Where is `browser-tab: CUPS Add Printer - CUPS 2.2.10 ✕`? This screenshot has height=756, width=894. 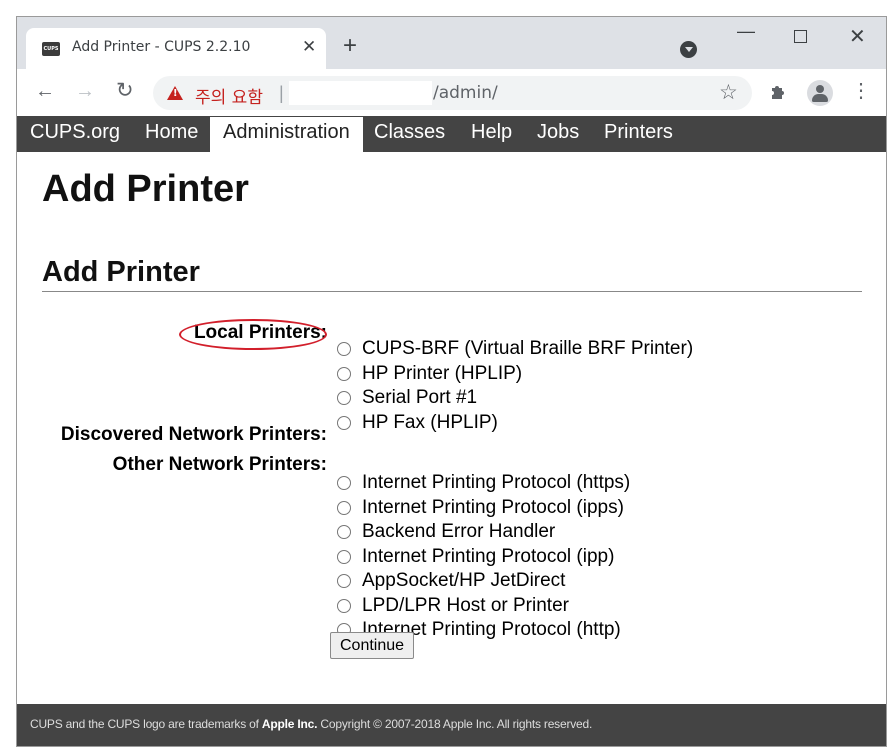
browser-tab: CUPS Add Printer - CUPS 2.2.10 ✕ is located at coordinates (176, 48).